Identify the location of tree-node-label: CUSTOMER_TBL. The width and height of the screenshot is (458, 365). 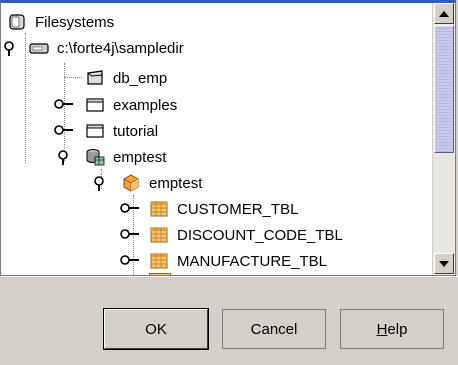
(238, 209).